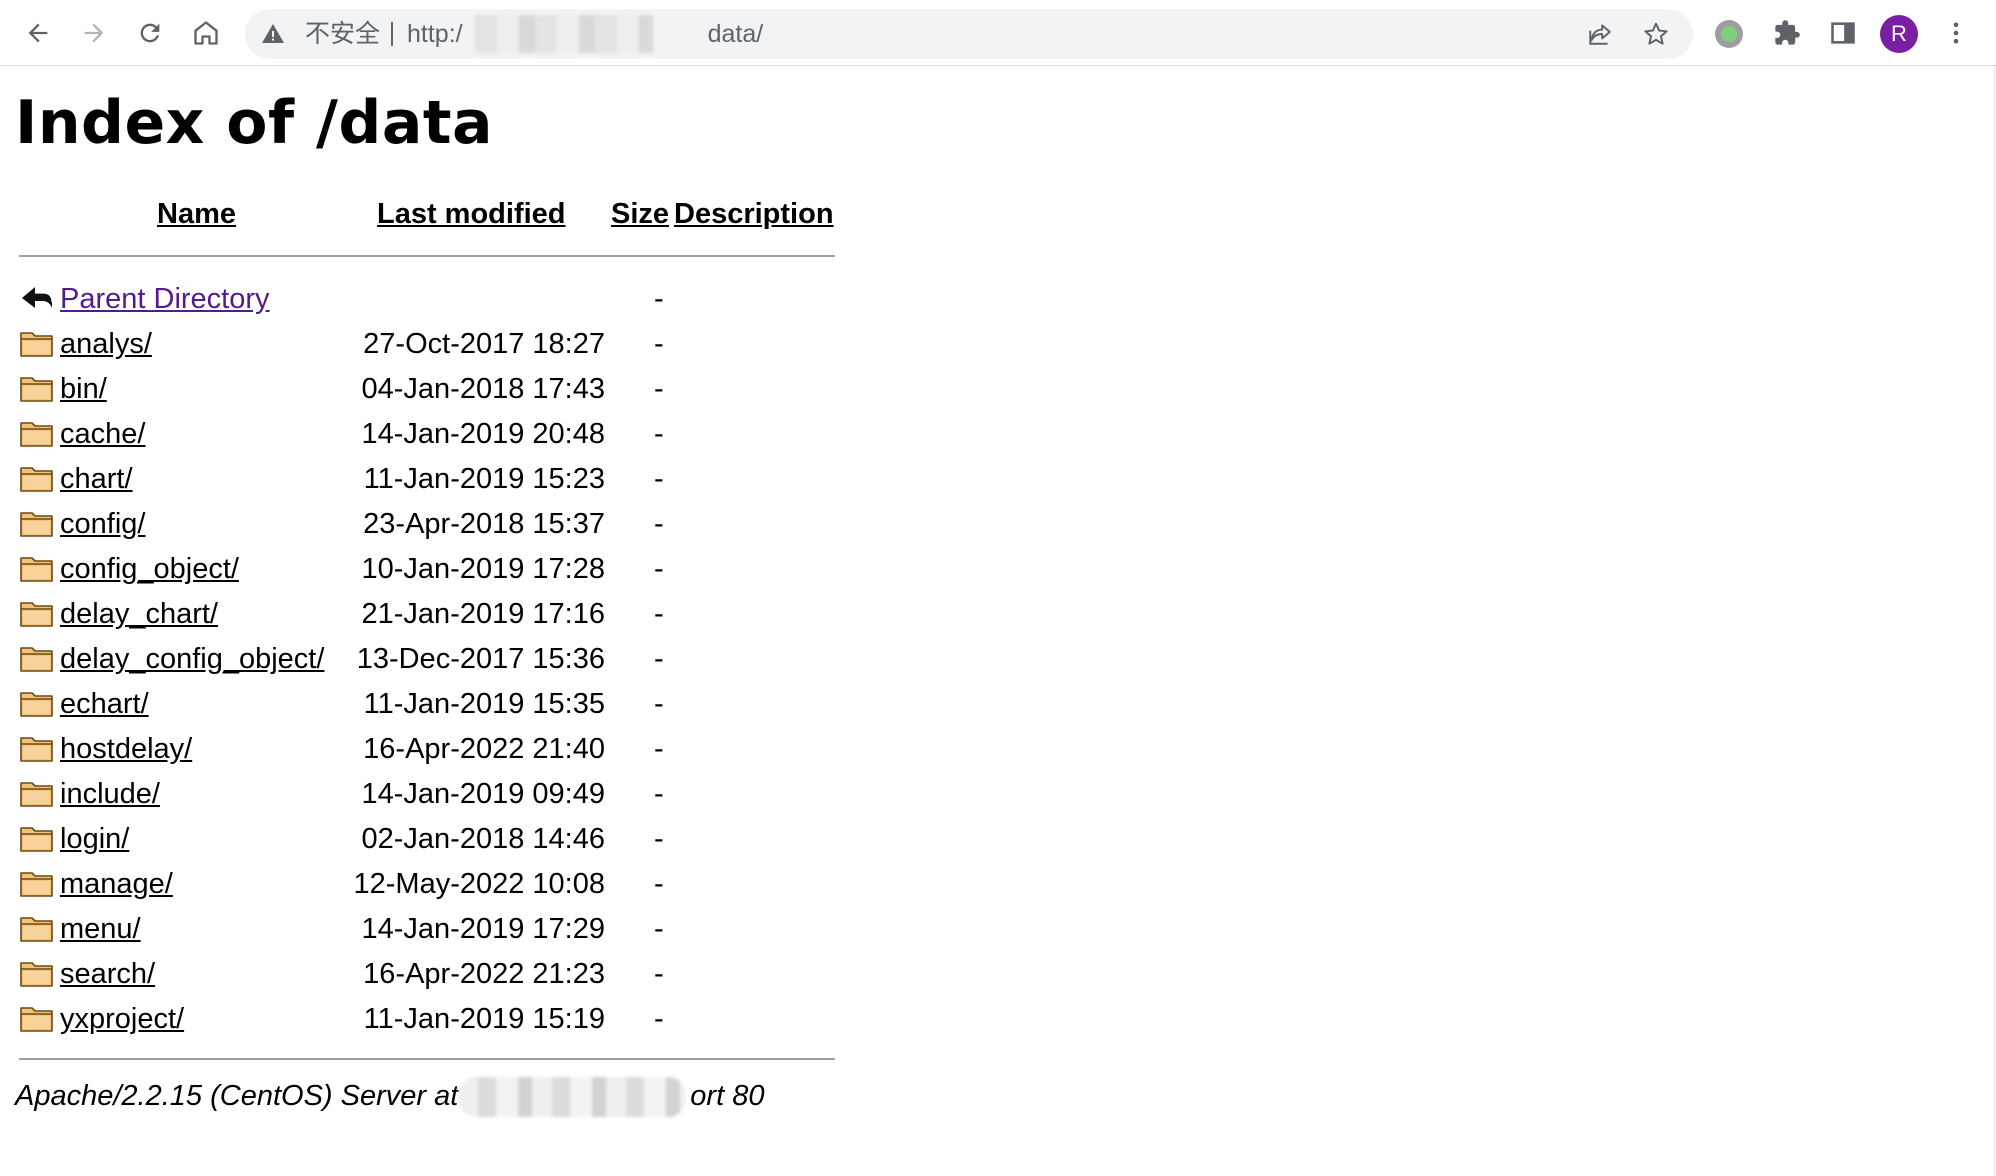 This screenshot has height=1176, width=1996. I want to click on server-signature-prefix: Apache/2.2.15 (CentOS) Server at, so click(237, 1096).